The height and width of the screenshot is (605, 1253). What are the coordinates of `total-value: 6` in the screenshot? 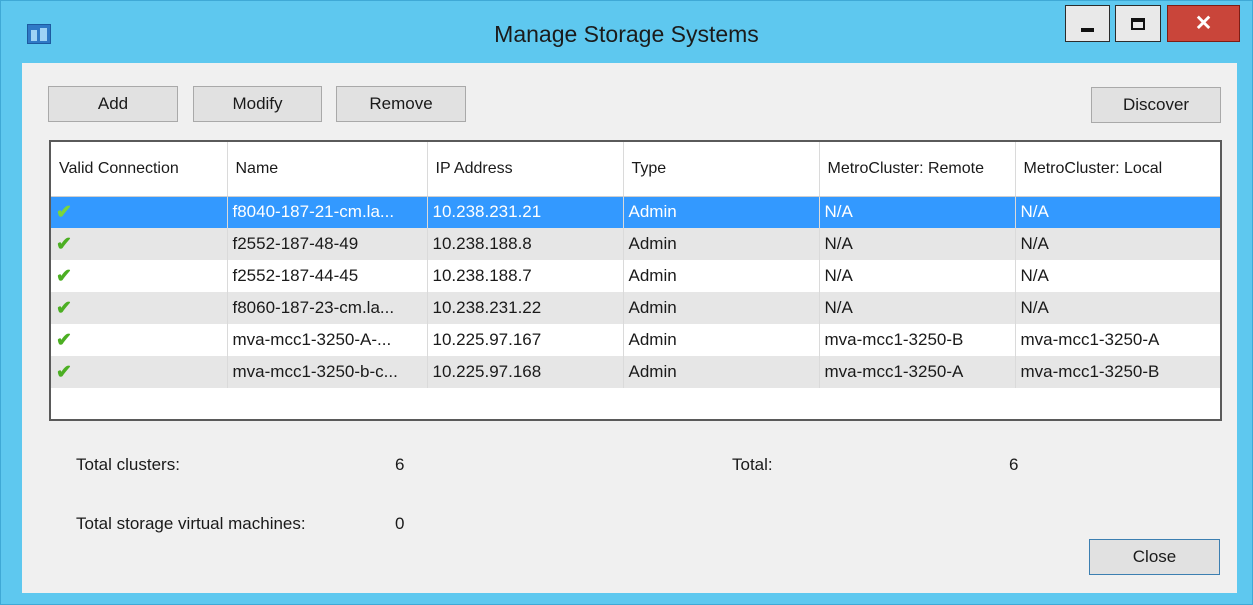 It's located at (1014, 464).